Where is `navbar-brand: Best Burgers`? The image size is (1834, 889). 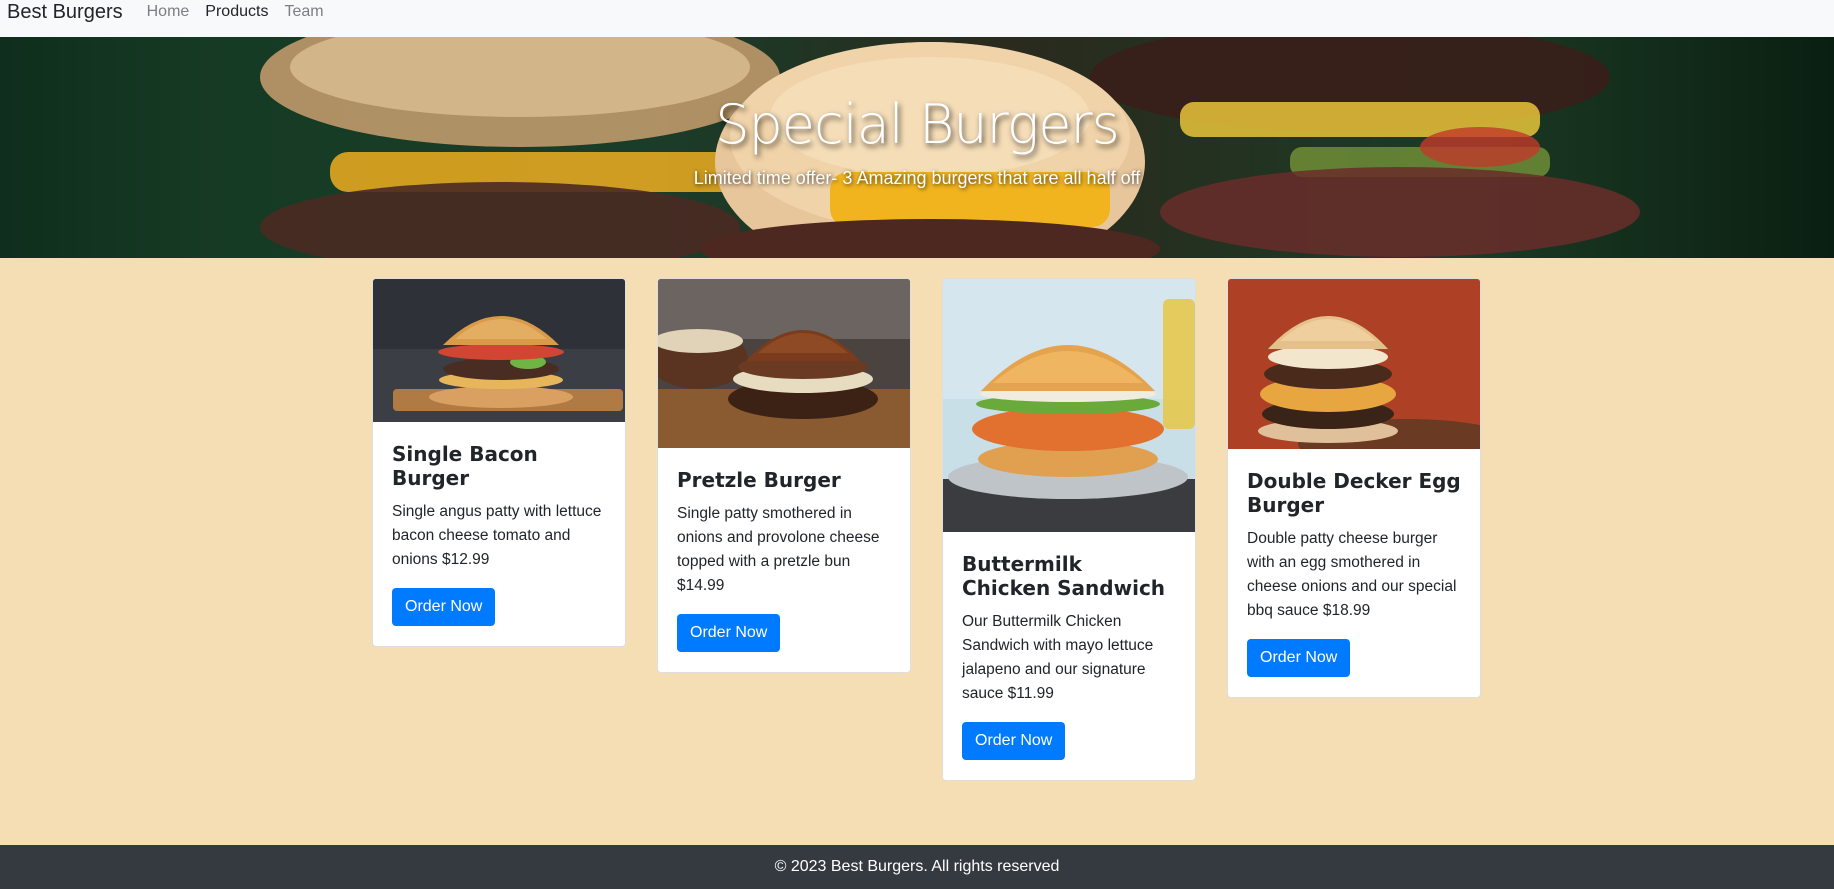 navbar-brand: Best Burgers is located at coordinates (65, 12).